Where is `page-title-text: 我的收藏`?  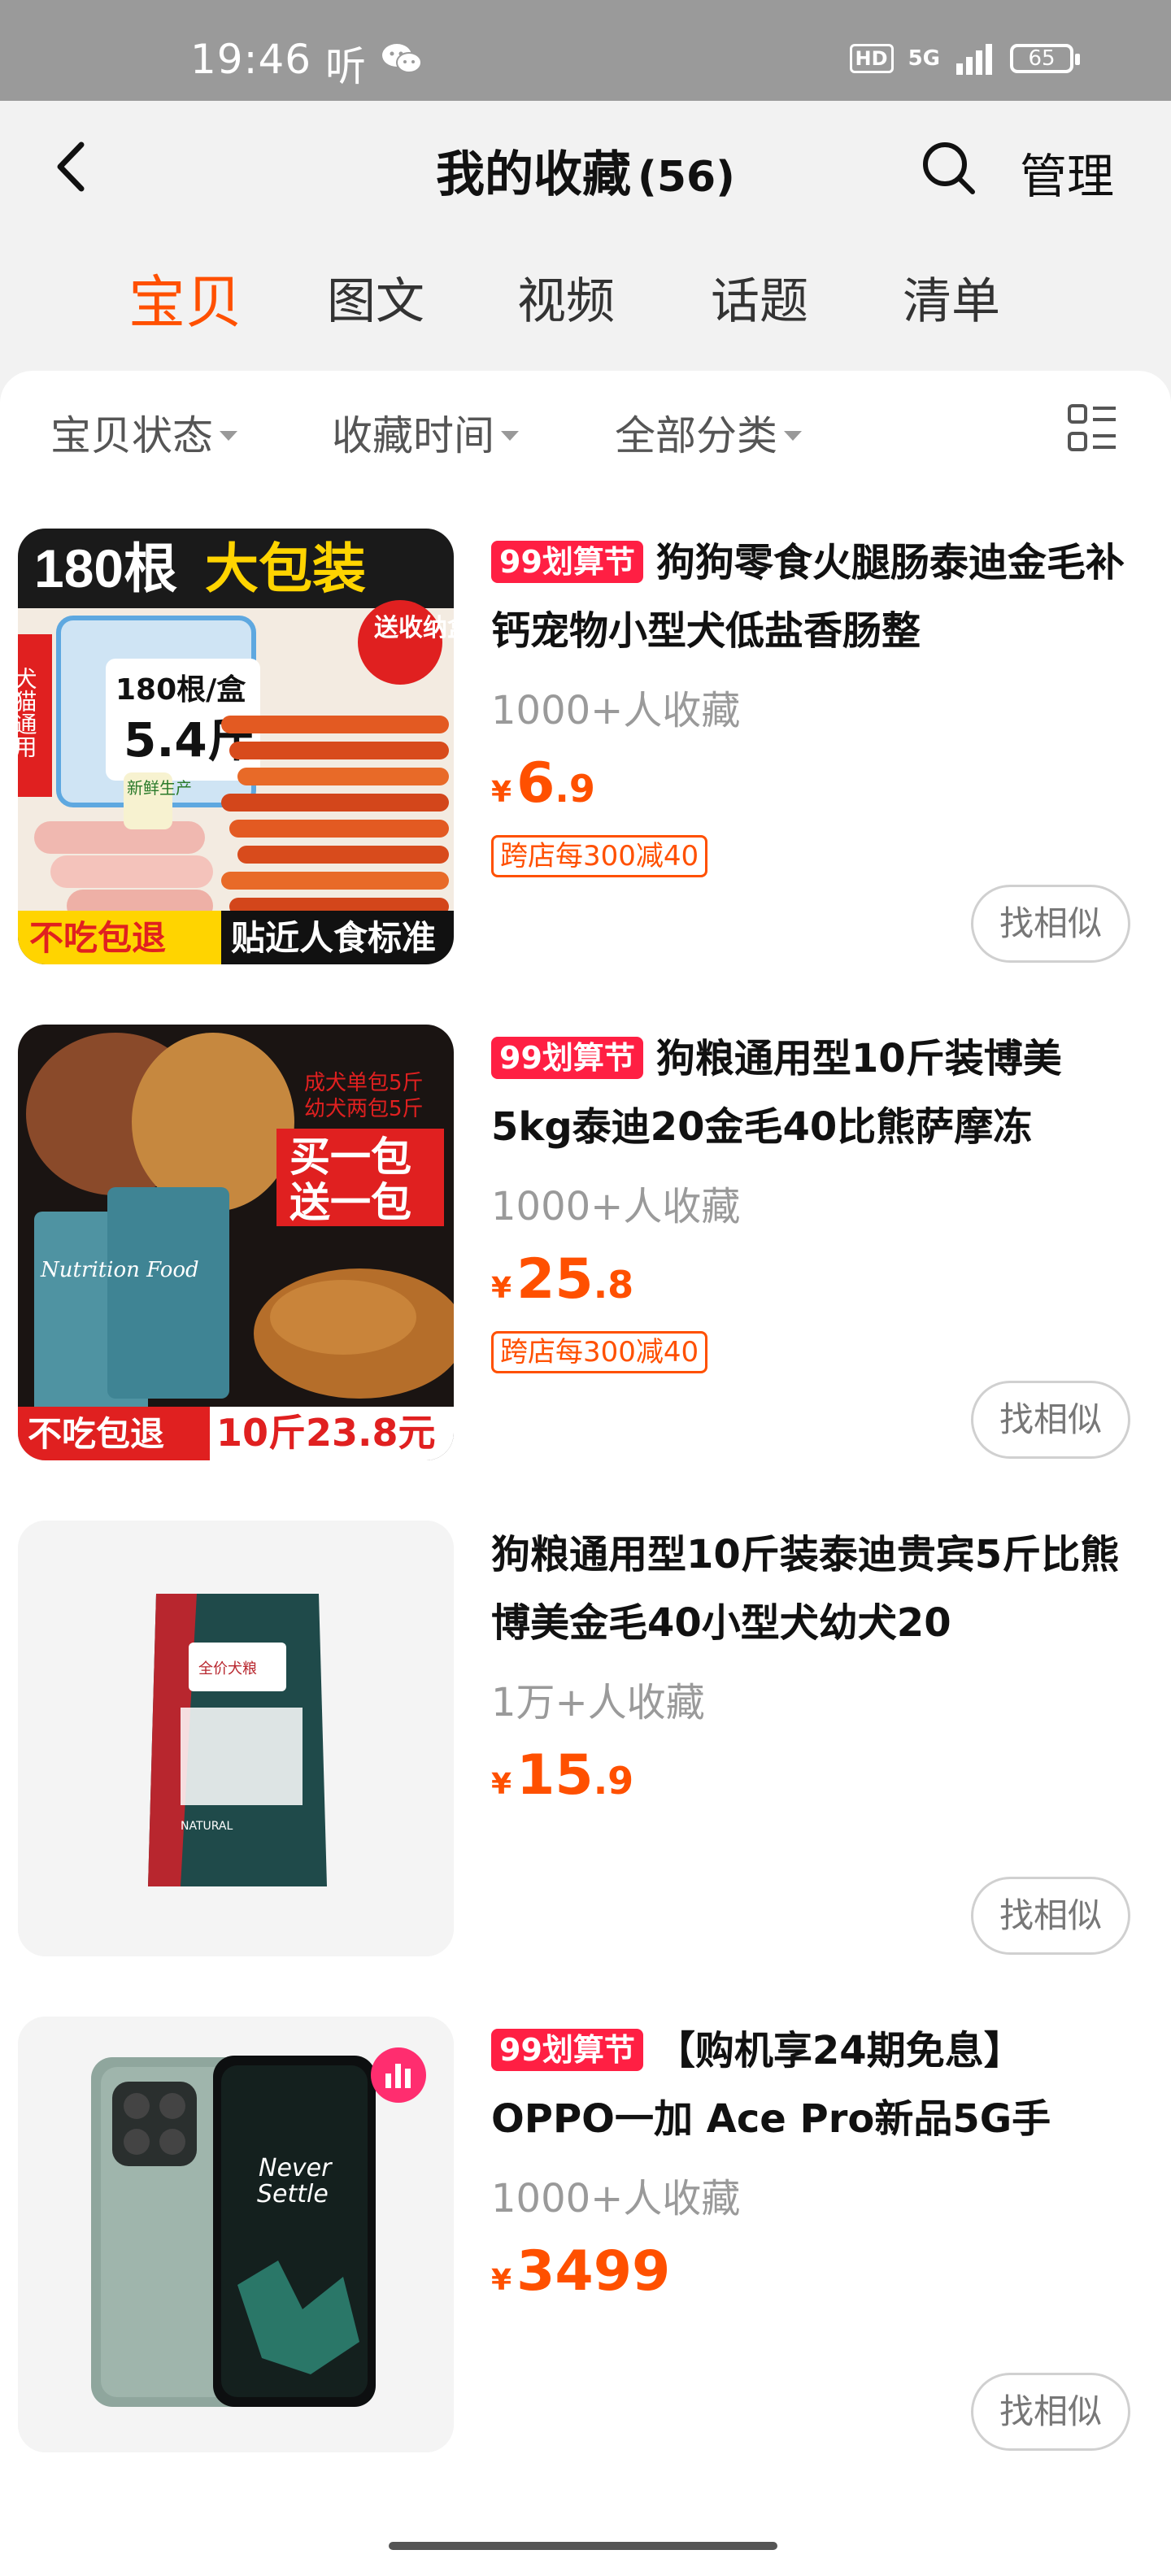
page-title-text: 我的收藏 is located at coordinates (534, 174).